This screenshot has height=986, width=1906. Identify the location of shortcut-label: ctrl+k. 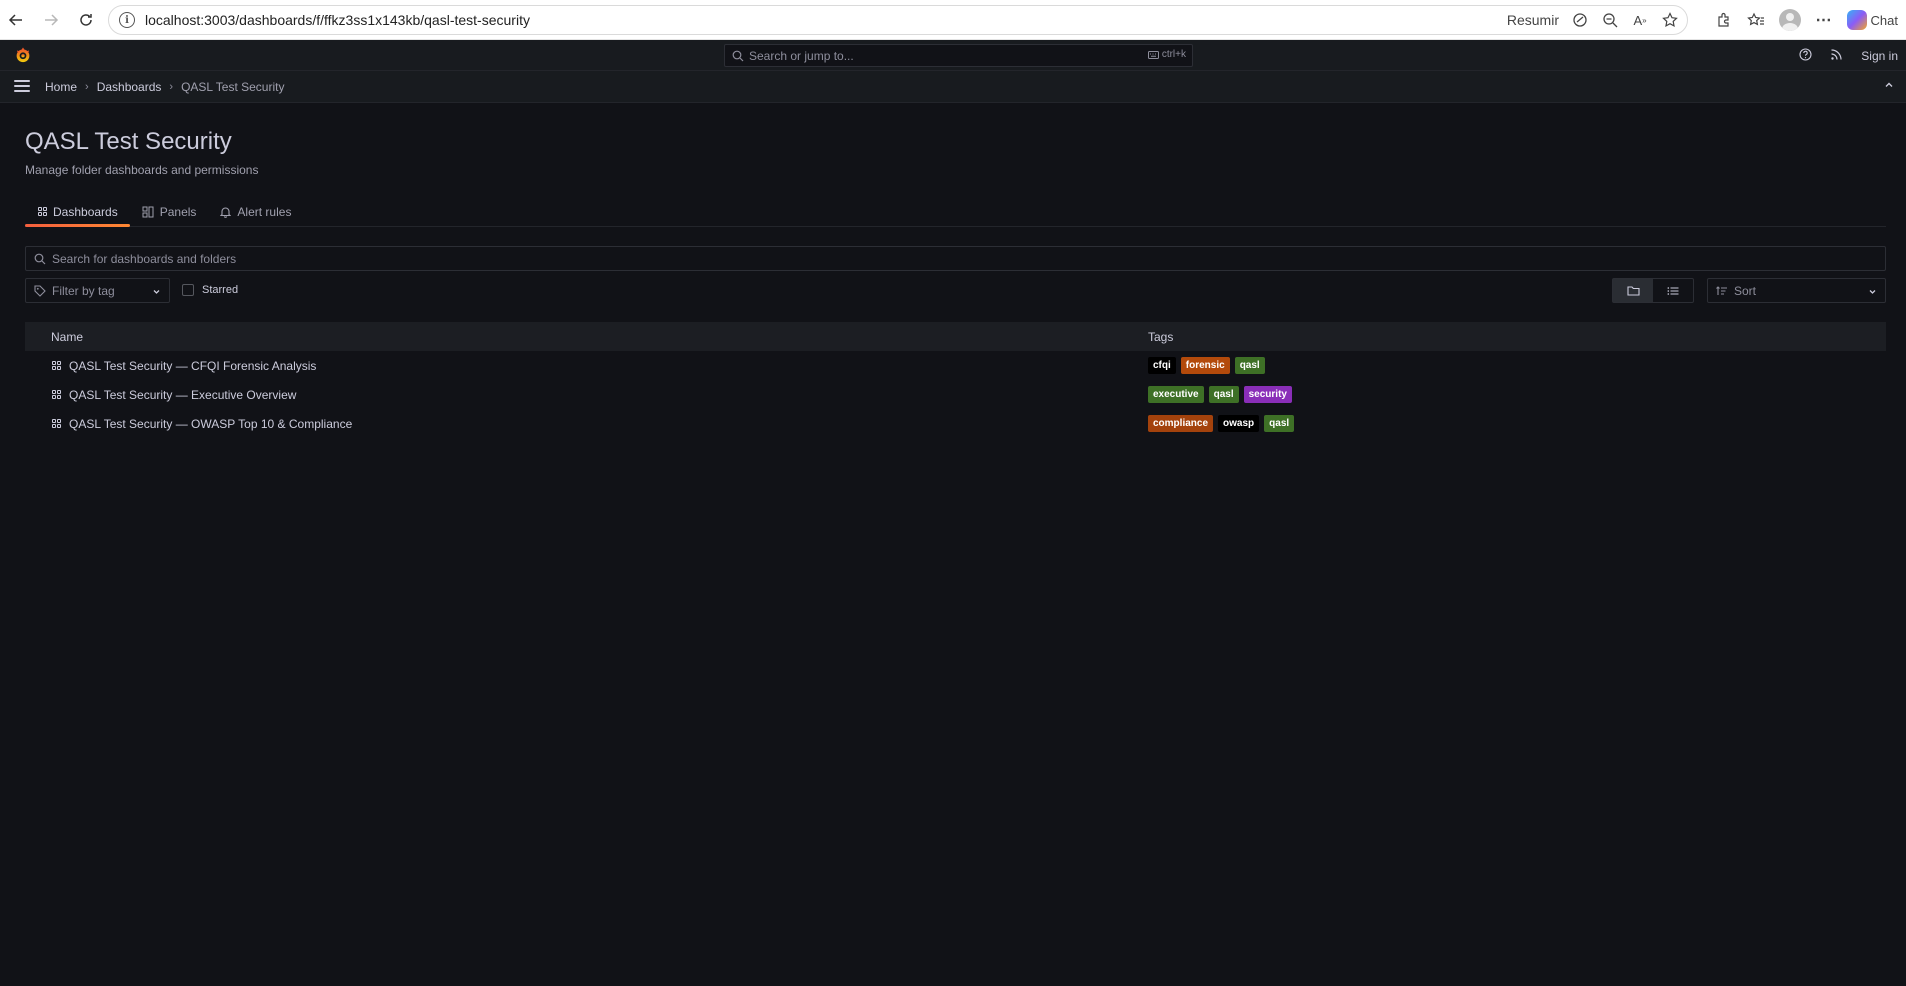
(1173, 54).